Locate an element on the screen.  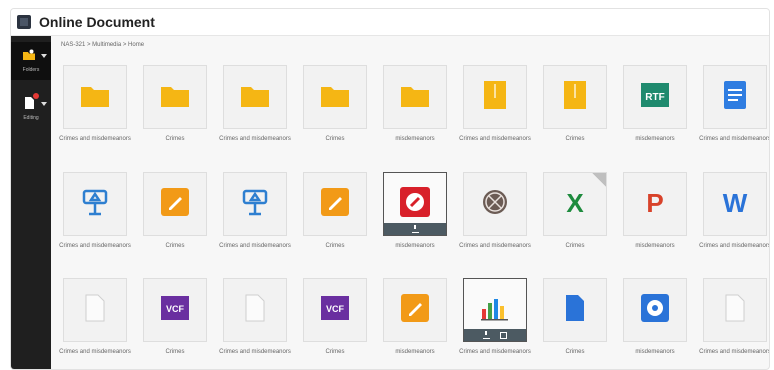
file-tile: W is located at coordinates (735, 204).